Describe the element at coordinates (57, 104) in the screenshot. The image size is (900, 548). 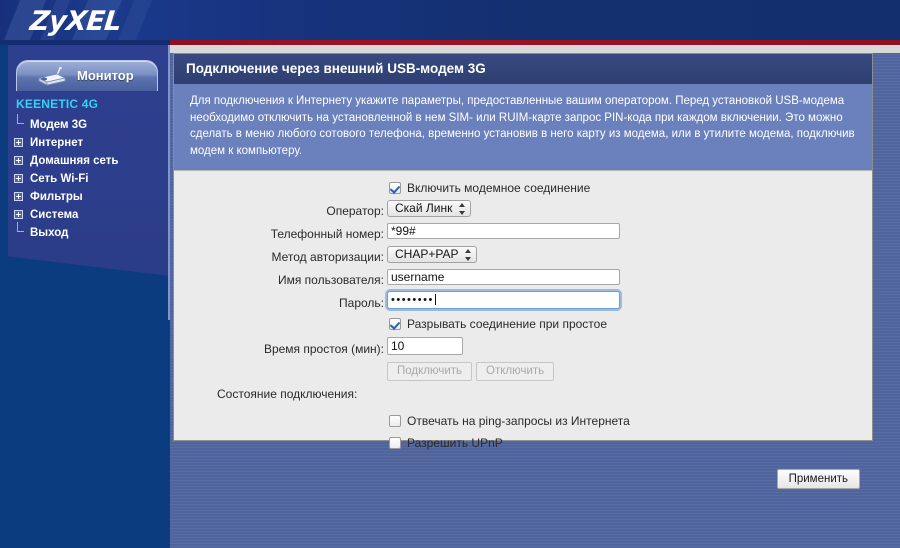
I see `device-model-title: KEENETIC 4G` at that location.